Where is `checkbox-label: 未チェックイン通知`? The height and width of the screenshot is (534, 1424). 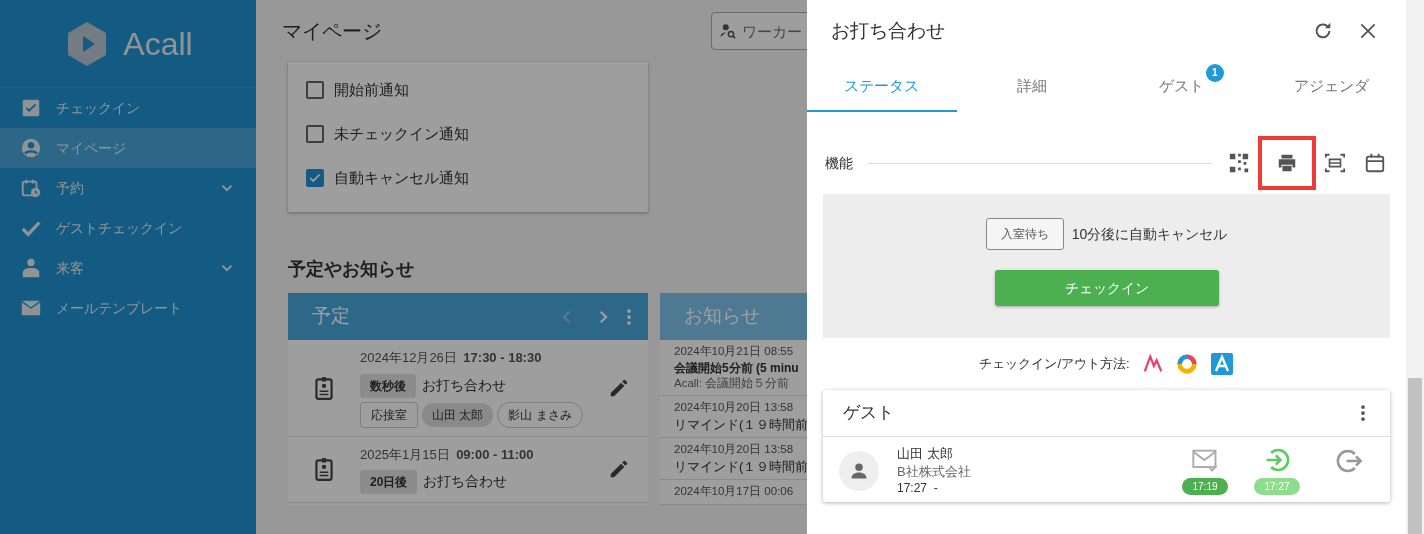
checkbox-label: 未チェックイン通知 is located at coordinates (401, 133).